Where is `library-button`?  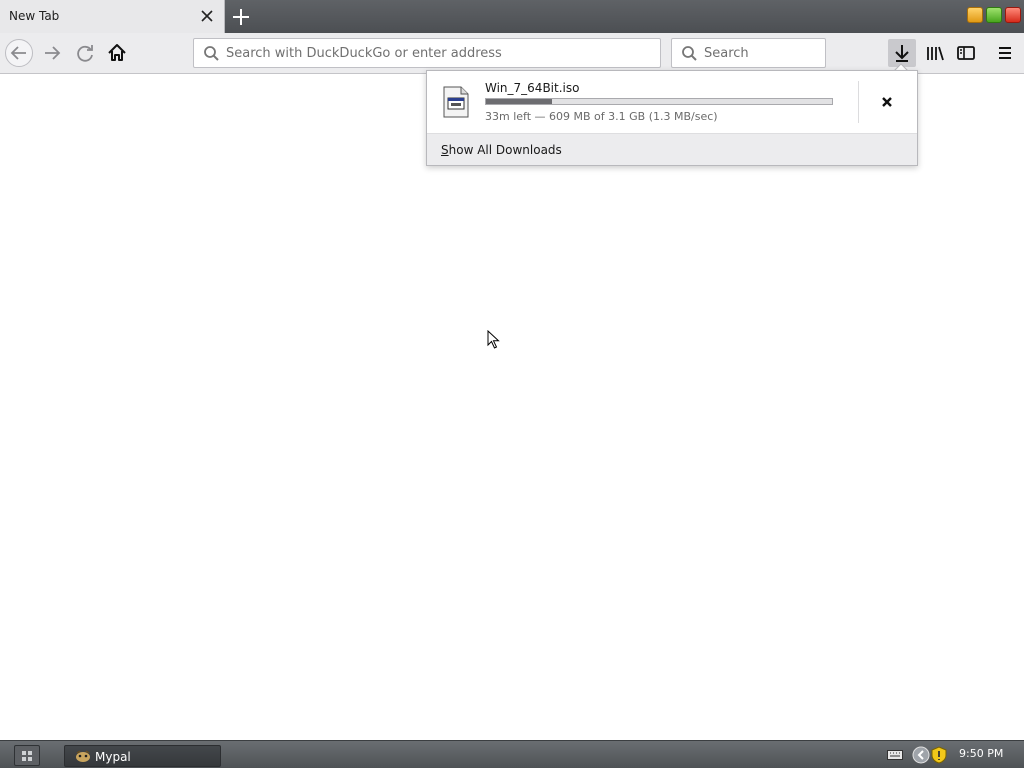 library-button is located at coordinates (935, 53).